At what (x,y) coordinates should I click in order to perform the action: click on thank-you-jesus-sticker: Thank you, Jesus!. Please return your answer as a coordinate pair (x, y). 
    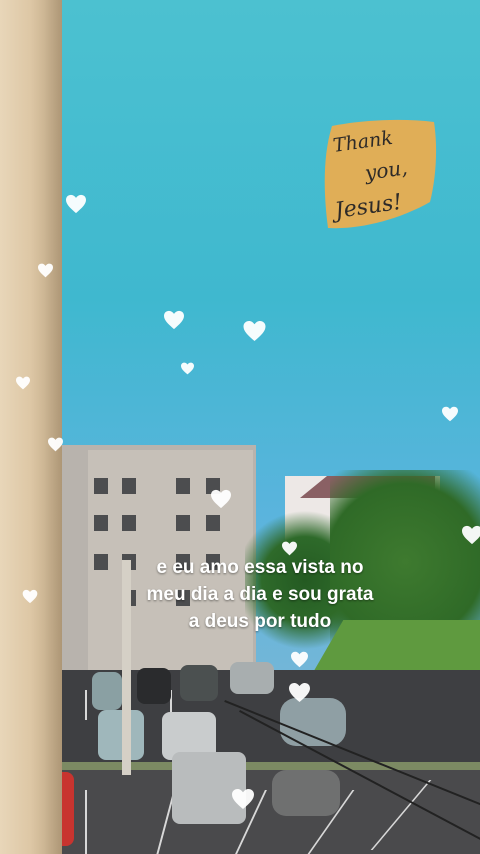
    Looking at the image, I should click on (381, 174).